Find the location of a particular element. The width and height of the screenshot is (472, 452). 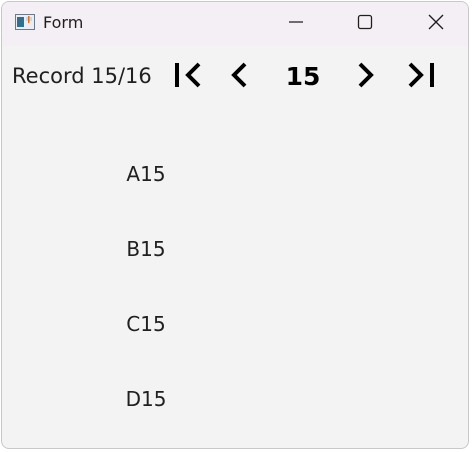

next-record-button is located at coordinates (366, 77).